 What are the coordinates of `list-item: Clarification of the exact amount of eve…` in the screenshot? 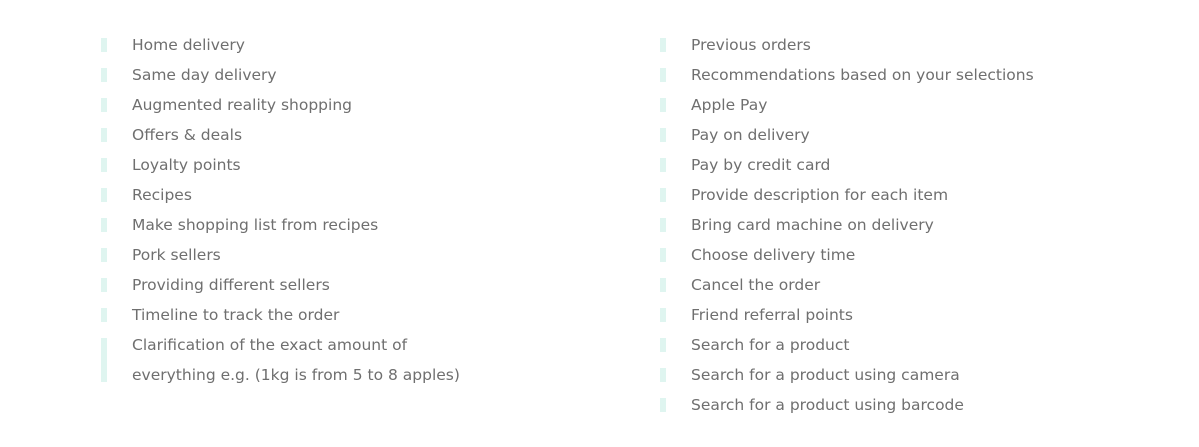 It's located at (281, 360).